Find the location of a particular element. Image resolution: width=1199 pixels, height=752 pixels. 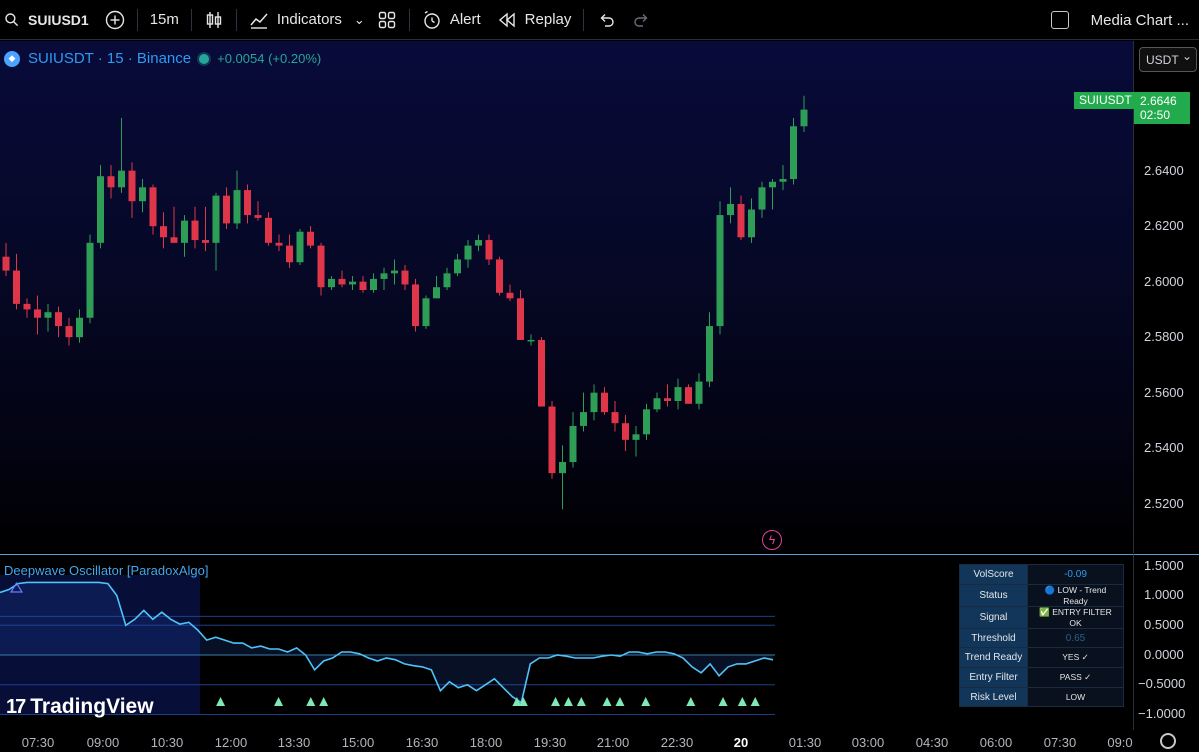

symbol-search-button: SUIUSD1 is located at coordinates (48, 20).